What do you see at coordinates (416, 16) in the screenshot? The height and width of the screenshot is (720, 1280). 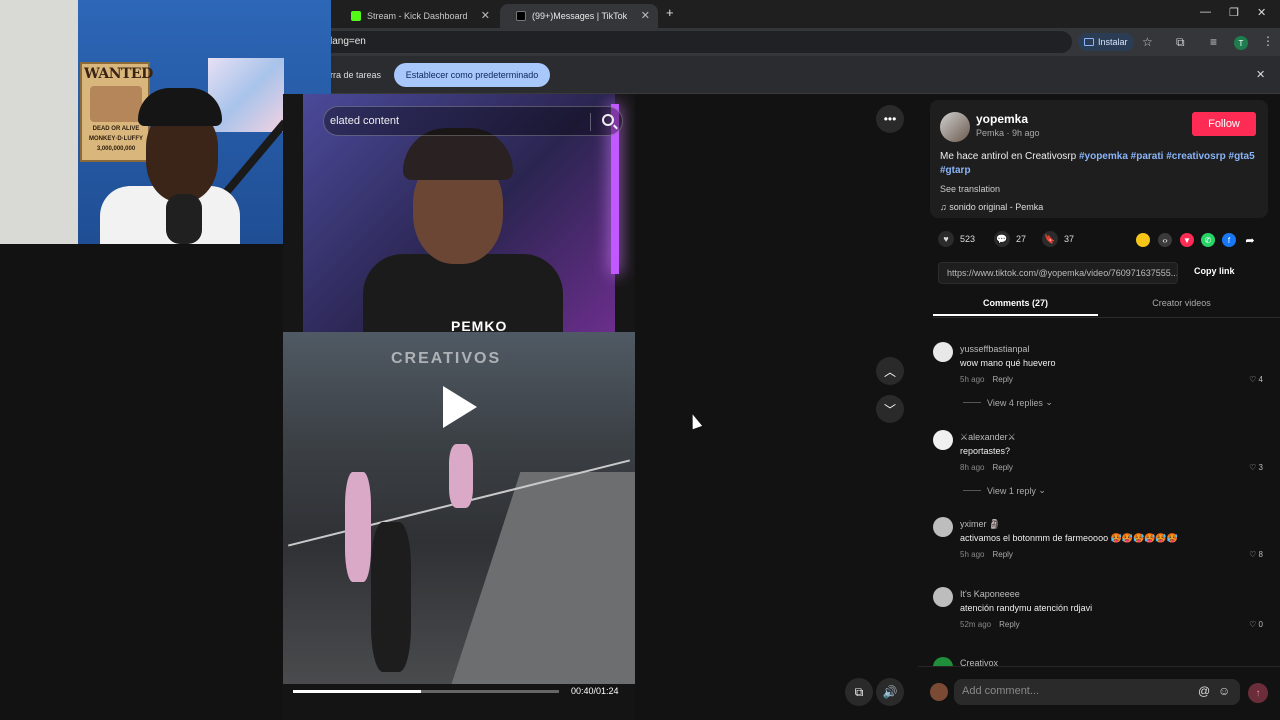 I see `tab-kick-dashboard: Stream - Kick Dashboard ✕` at bounding box center [416, 16].